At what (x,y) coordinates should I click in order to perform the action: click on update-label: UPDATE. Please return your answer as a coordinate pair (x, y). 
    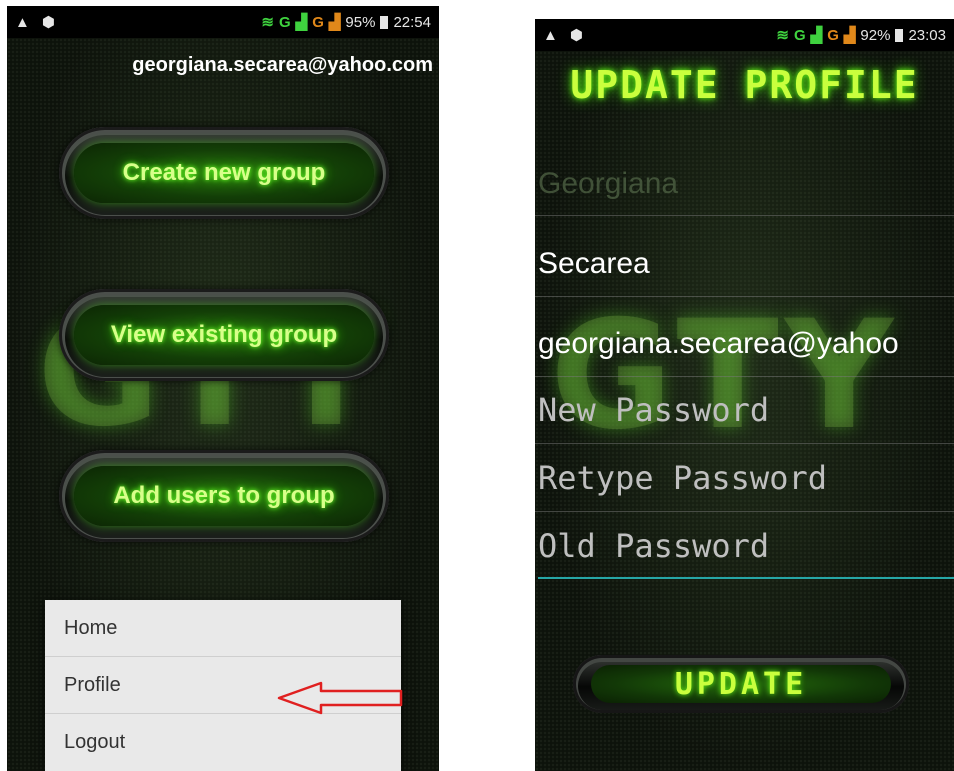
    Looking at the image, I should click on (741, 684).